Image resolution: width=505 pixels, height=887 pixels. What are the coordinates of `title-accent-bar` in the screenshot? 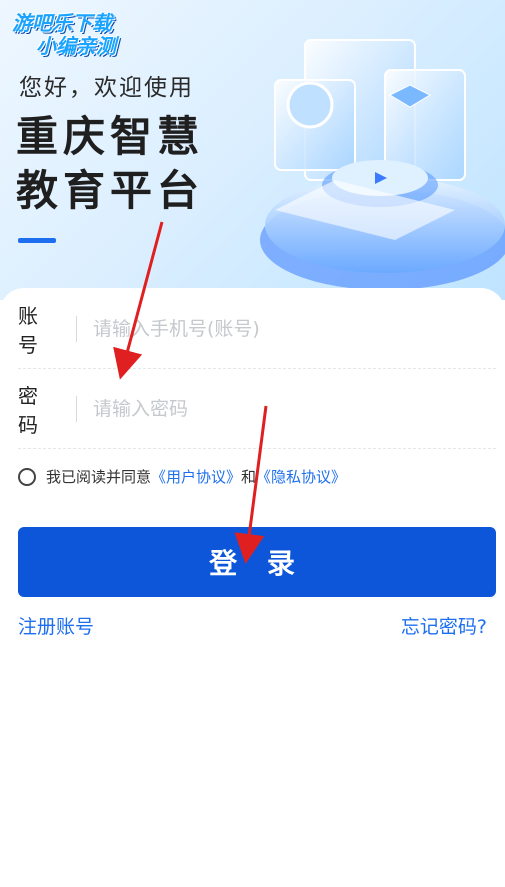 It's located at (37, 240).